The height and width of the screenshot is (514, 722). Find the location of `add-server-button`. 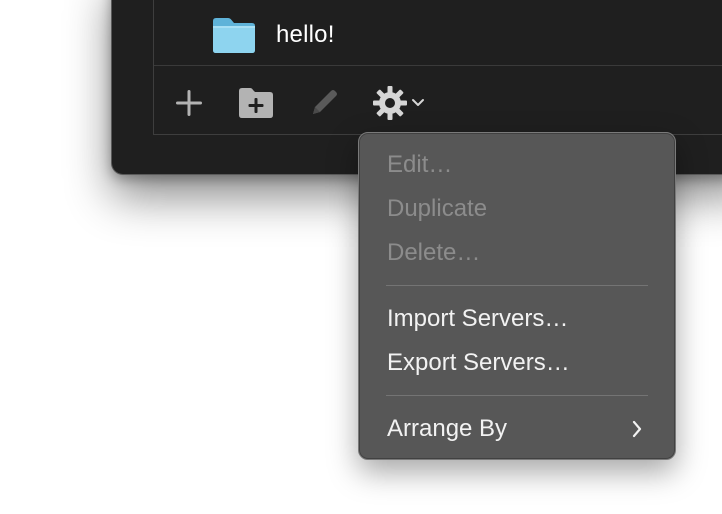

add-server-button is located at coordinates (189, 103).